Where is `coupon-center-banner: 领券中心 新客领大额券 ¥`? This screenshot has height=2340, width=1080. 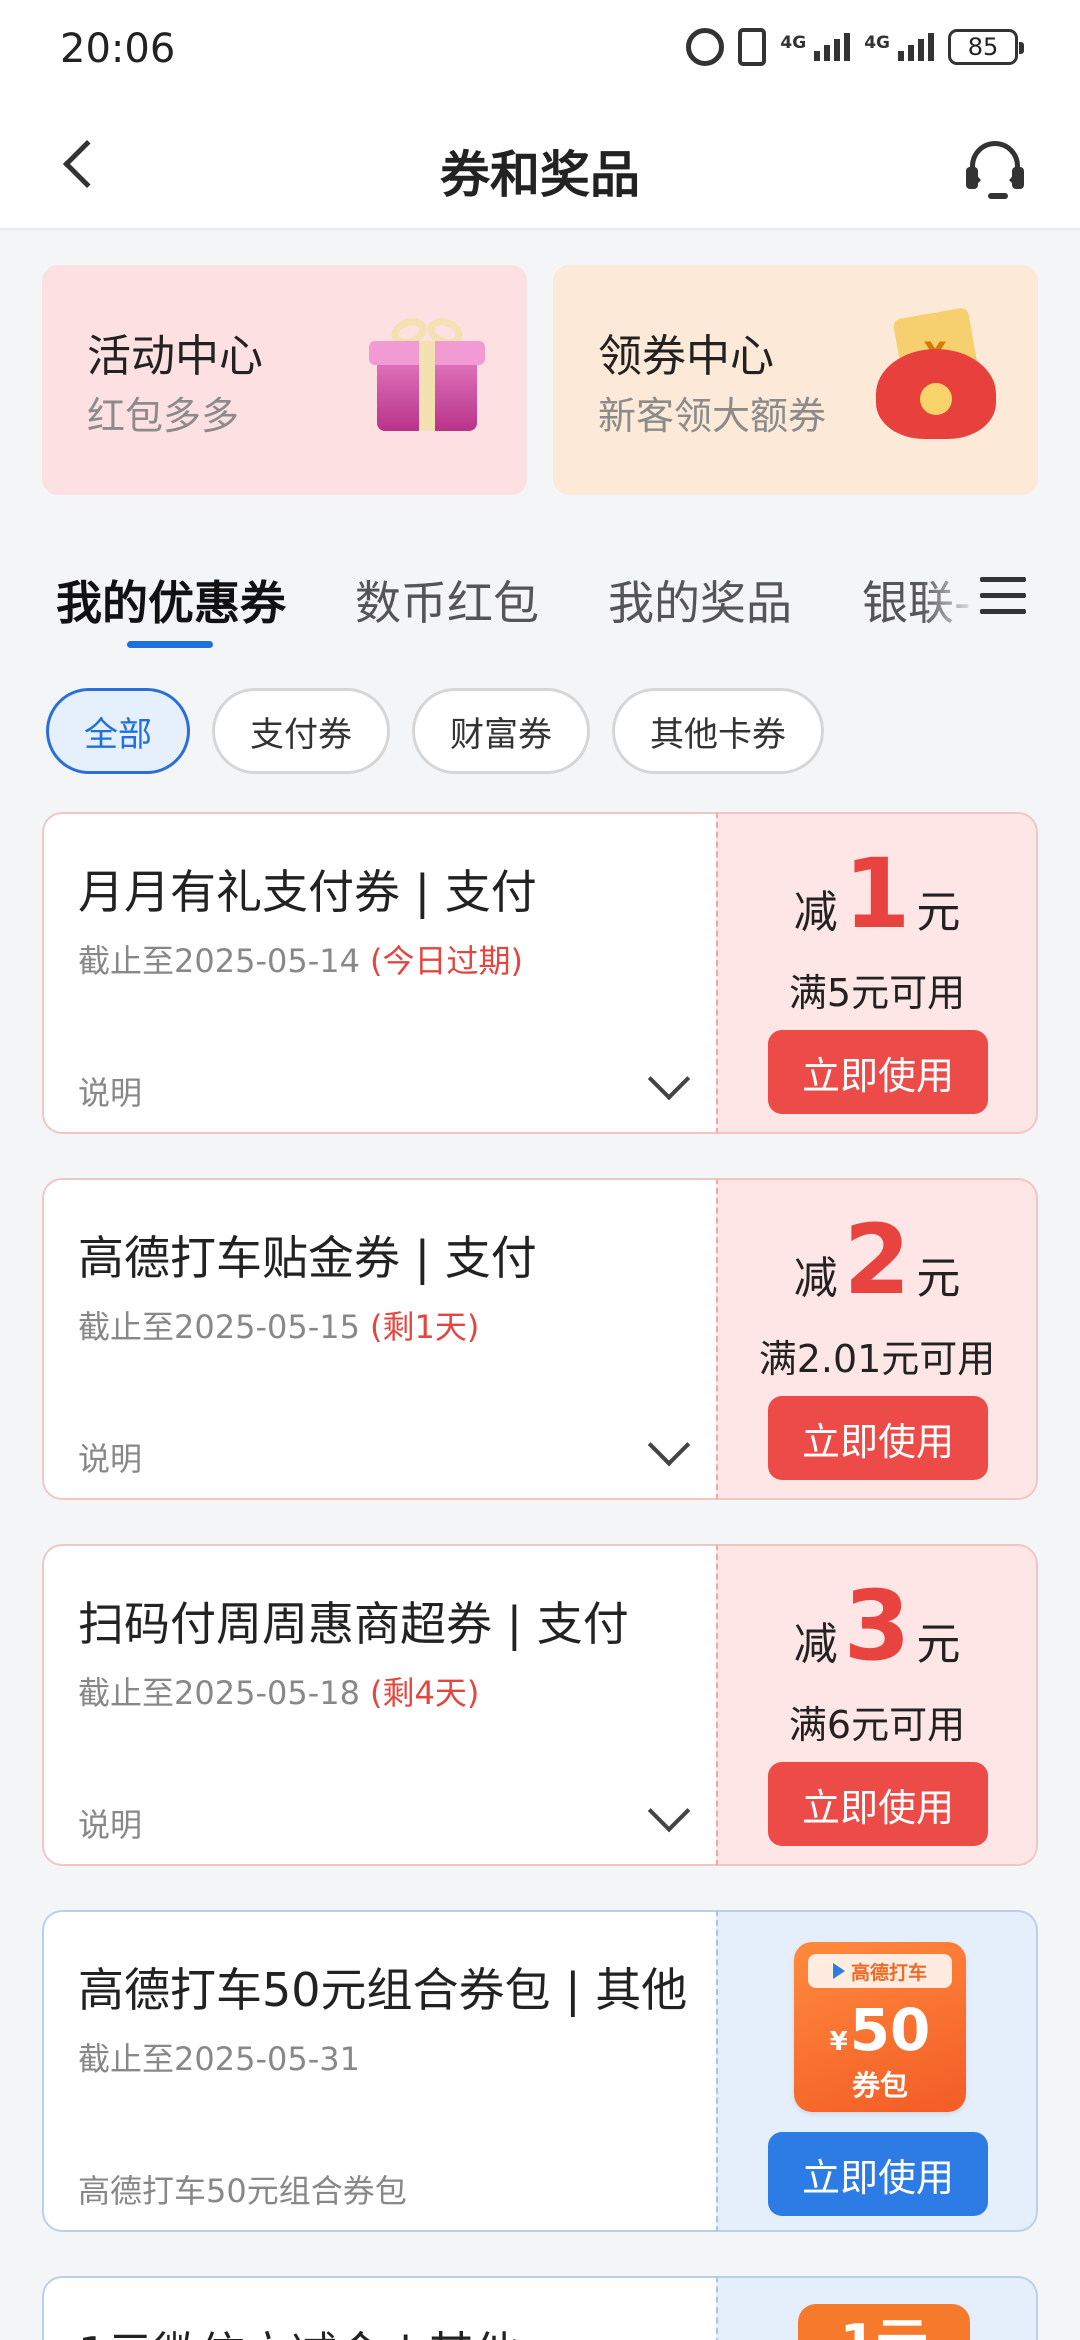 coupon-center-banner: 领券中心 新客领大额券 ¥ is located at coordinates (795, 380).